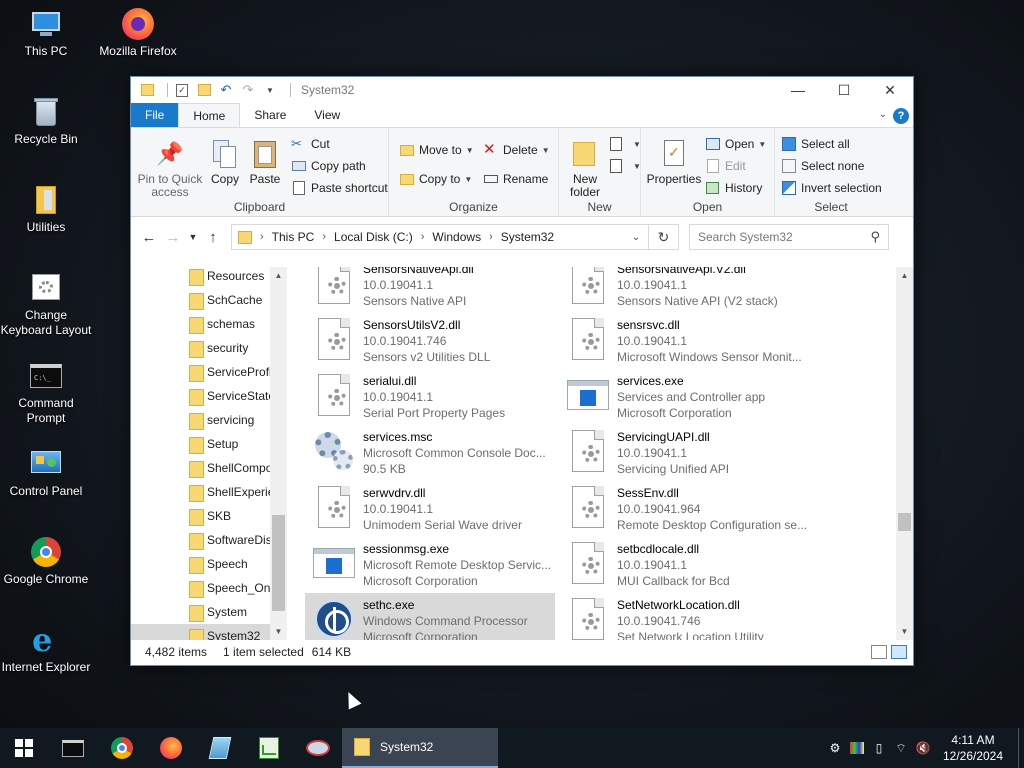 The image size is (1024, 768). What do you see at coordinates (226, 90) in the screenshot?
I see `undo-icon: ↶` at bounding box center [226, 90].